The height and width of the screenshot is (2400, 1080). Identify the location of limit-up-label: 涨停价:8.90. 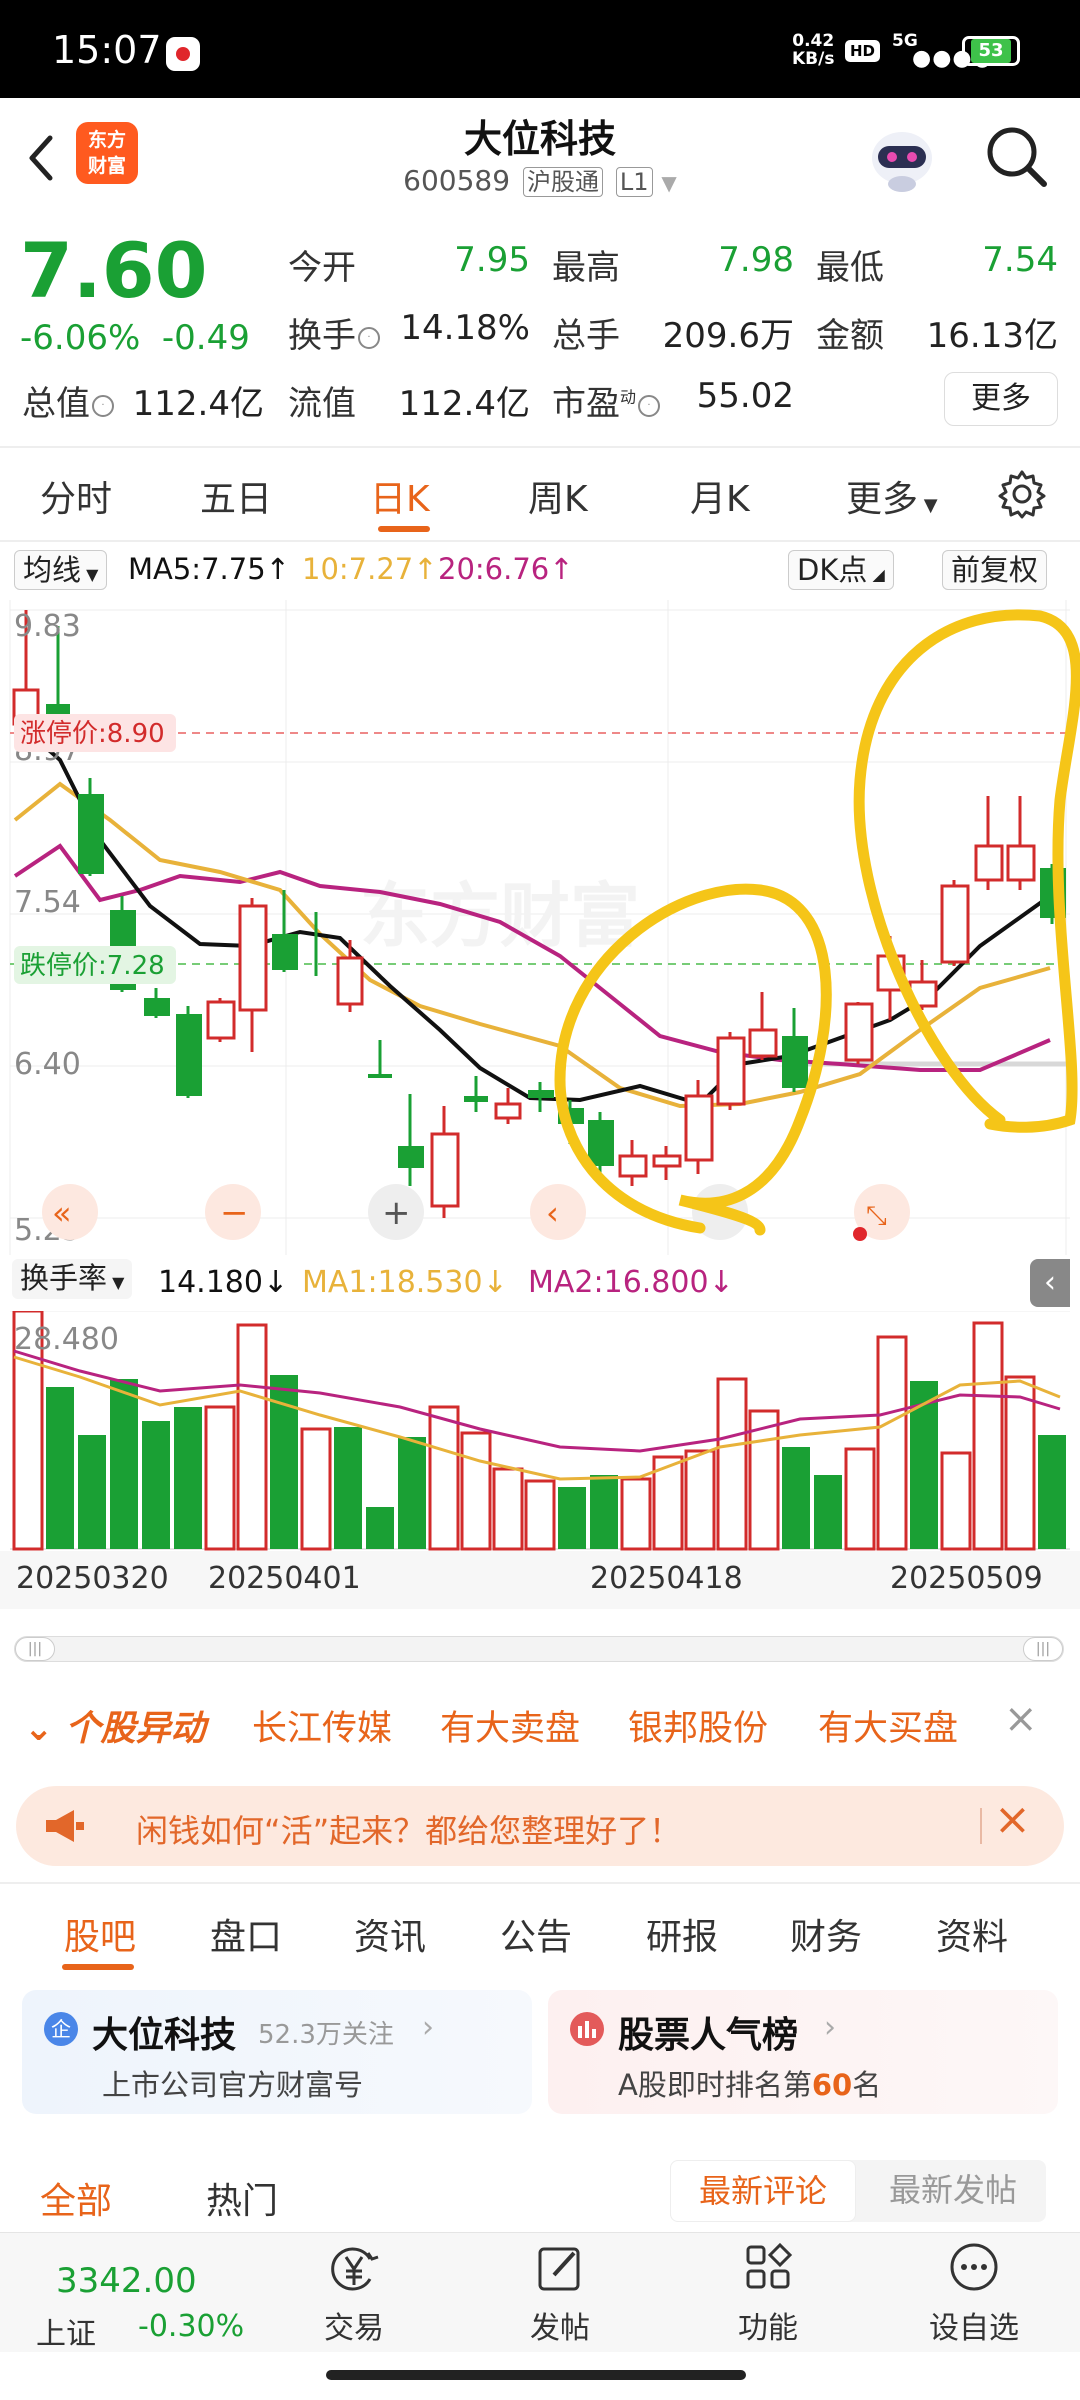
(92, 734).